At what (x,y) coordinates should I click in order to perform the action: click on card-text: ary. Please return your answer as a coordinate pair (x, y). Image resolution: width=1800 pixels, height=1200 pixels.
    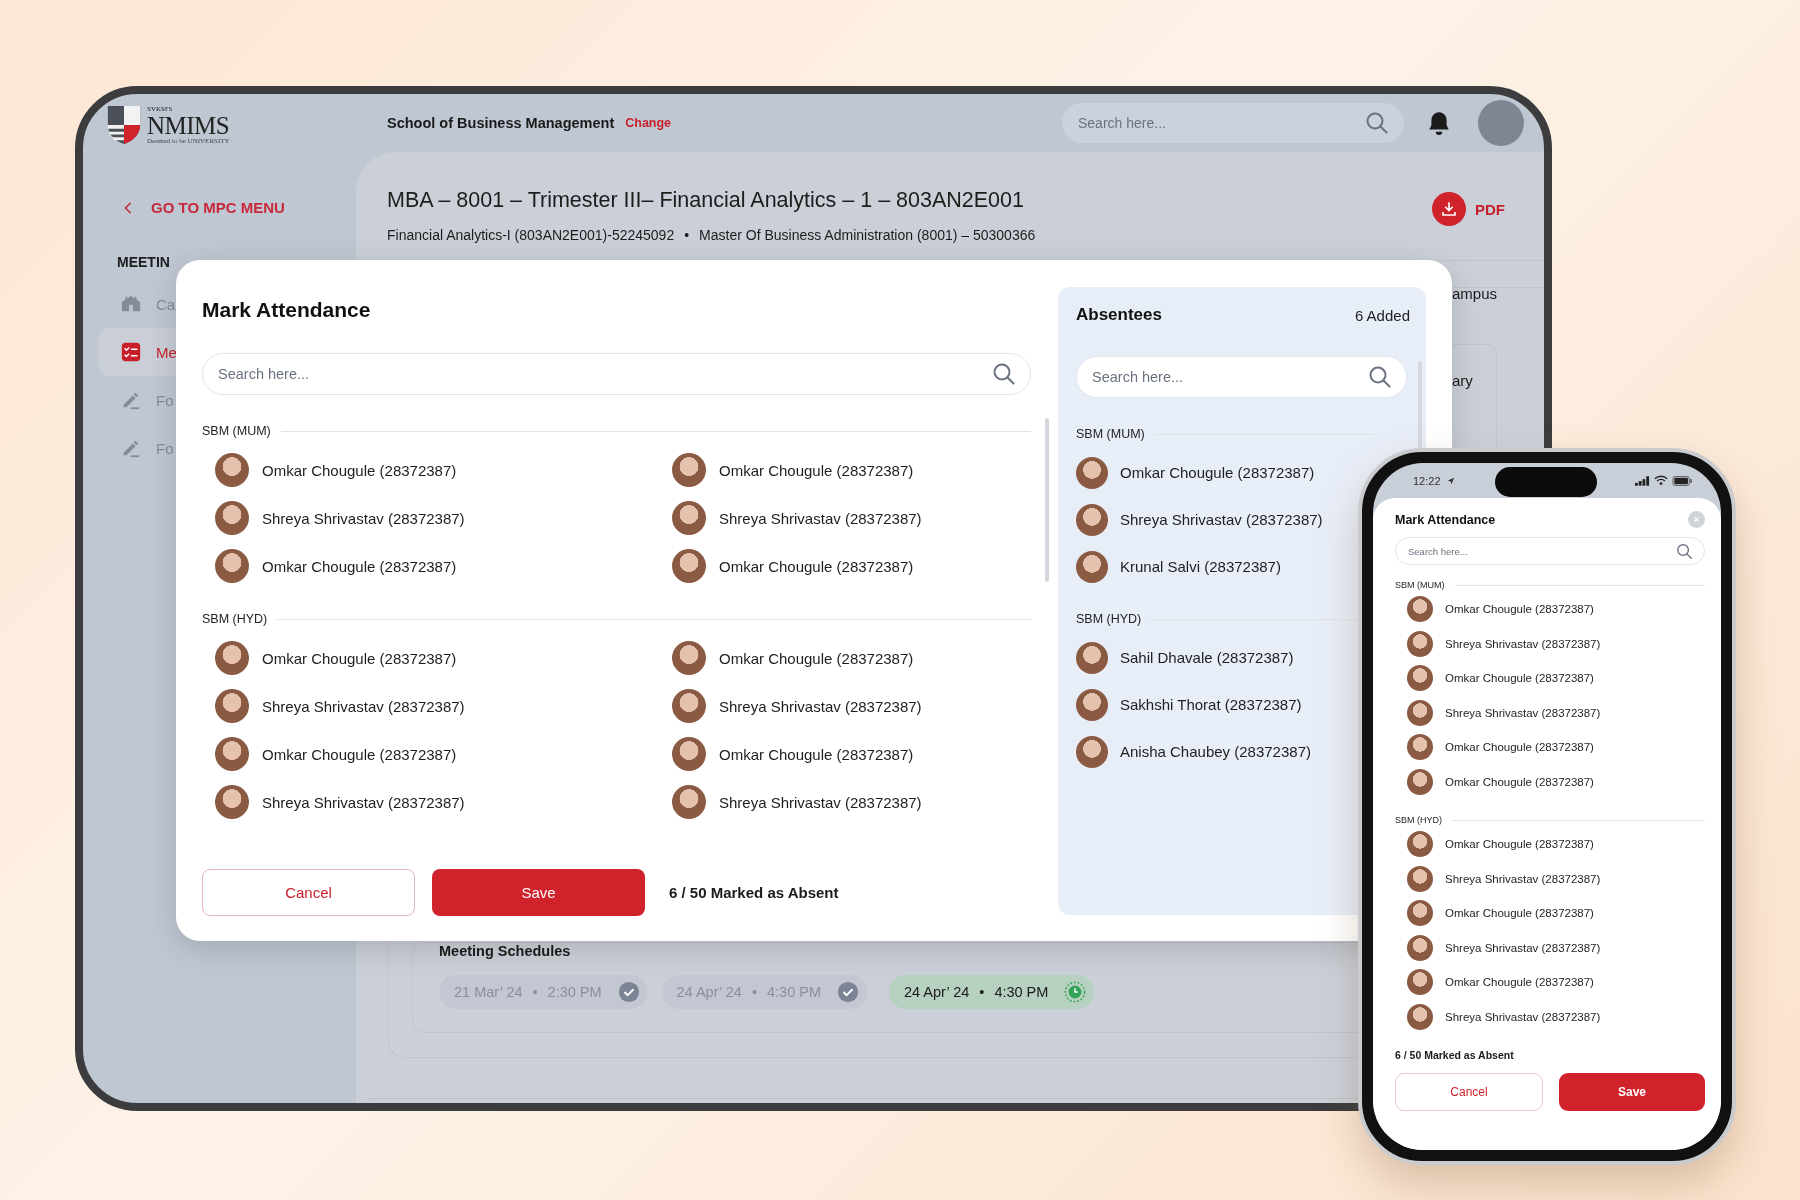
    Looking at the image, I should click on (1462, 380).